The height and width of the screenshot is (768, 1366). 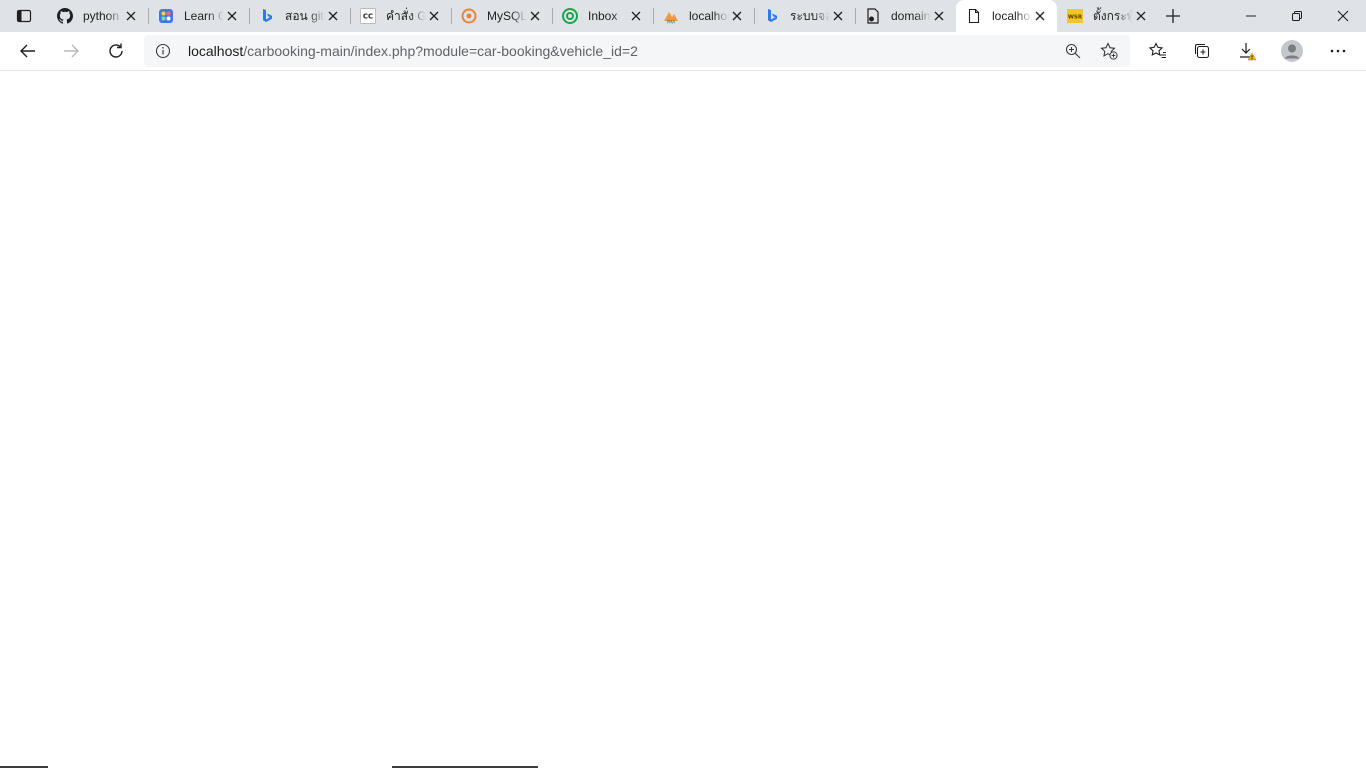 What do you see at coordinates (304, 15) in the screenshot?
I see `tab-title: สอน git` at bounding box center [304, 15].